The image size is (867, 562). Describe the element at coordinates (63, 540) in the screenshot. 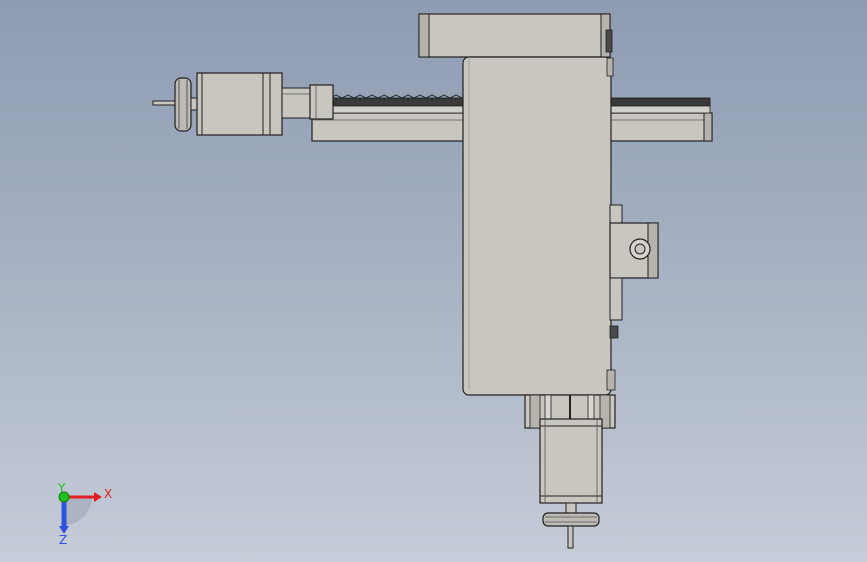

I see `z-axis-label: Z` at that location.